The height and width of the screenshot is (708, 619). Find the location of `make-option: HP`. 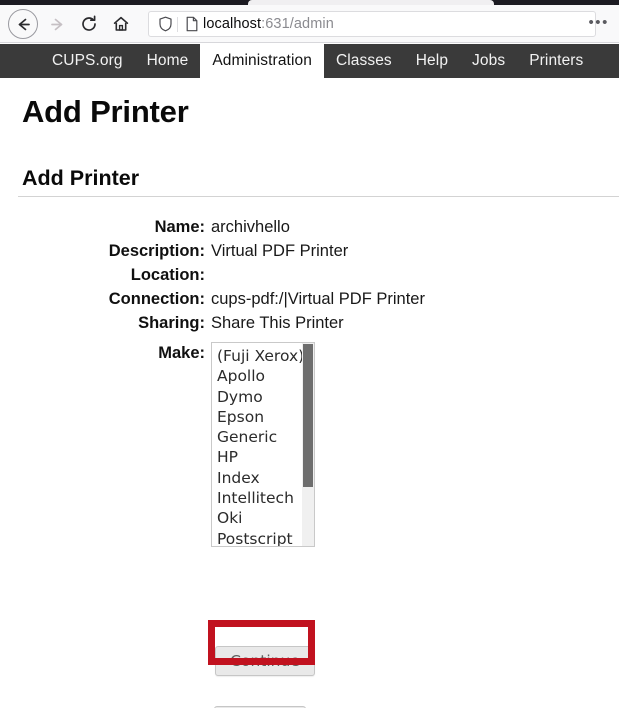

make-option: HP is located at coordinates (263, 457).